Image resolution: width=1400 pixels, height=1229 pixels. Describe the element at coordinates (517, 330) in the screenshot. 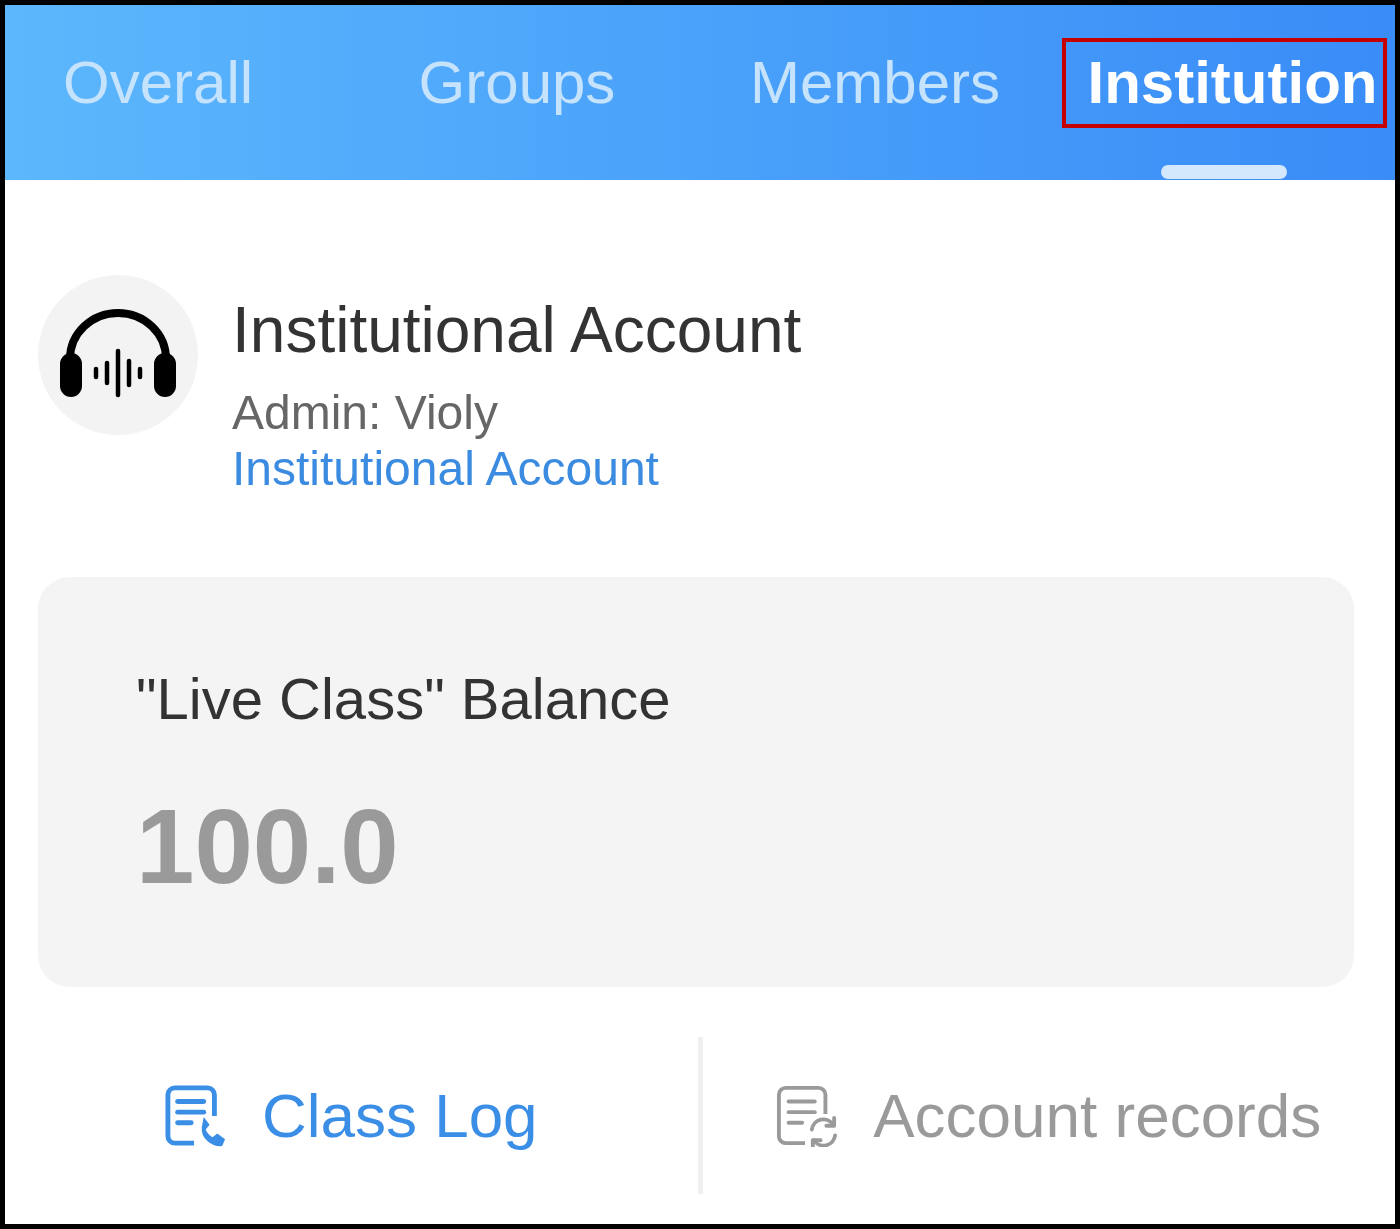

I see `account-title: Institutional Account` at that location.